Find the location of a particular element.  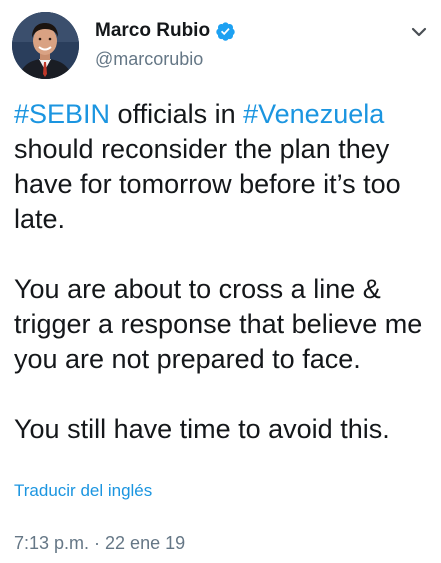

hashtag-sebin-link: #SEBIN is located at coordinates (62, 114).